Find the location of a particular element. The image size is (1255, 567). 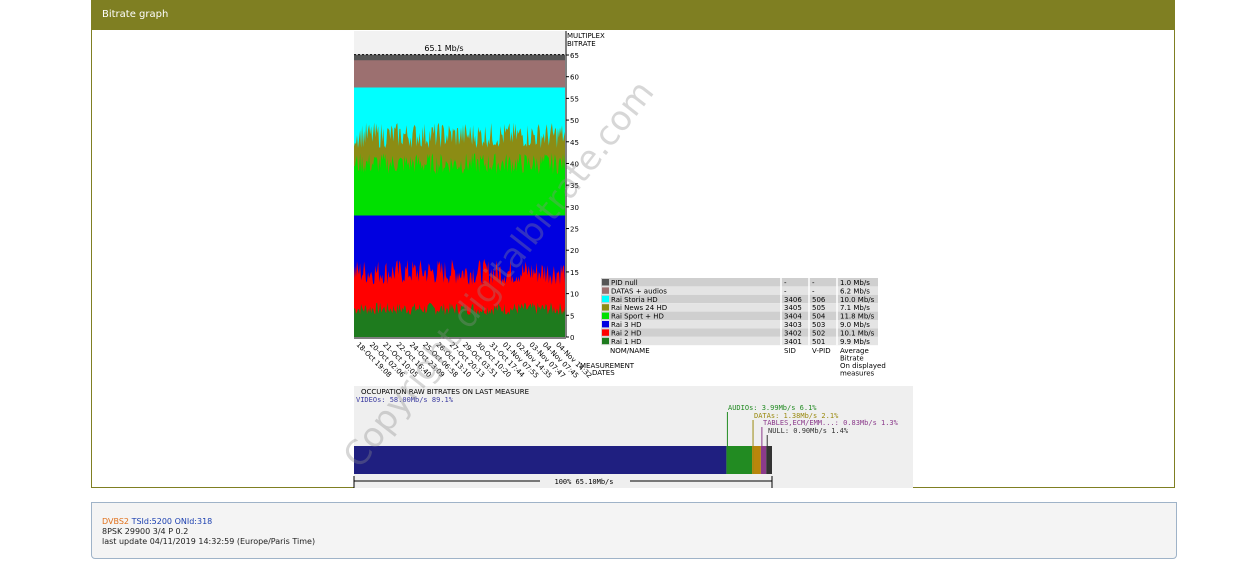

row-avg: 7.1 Mb/s is located at coordinates (855, 308).